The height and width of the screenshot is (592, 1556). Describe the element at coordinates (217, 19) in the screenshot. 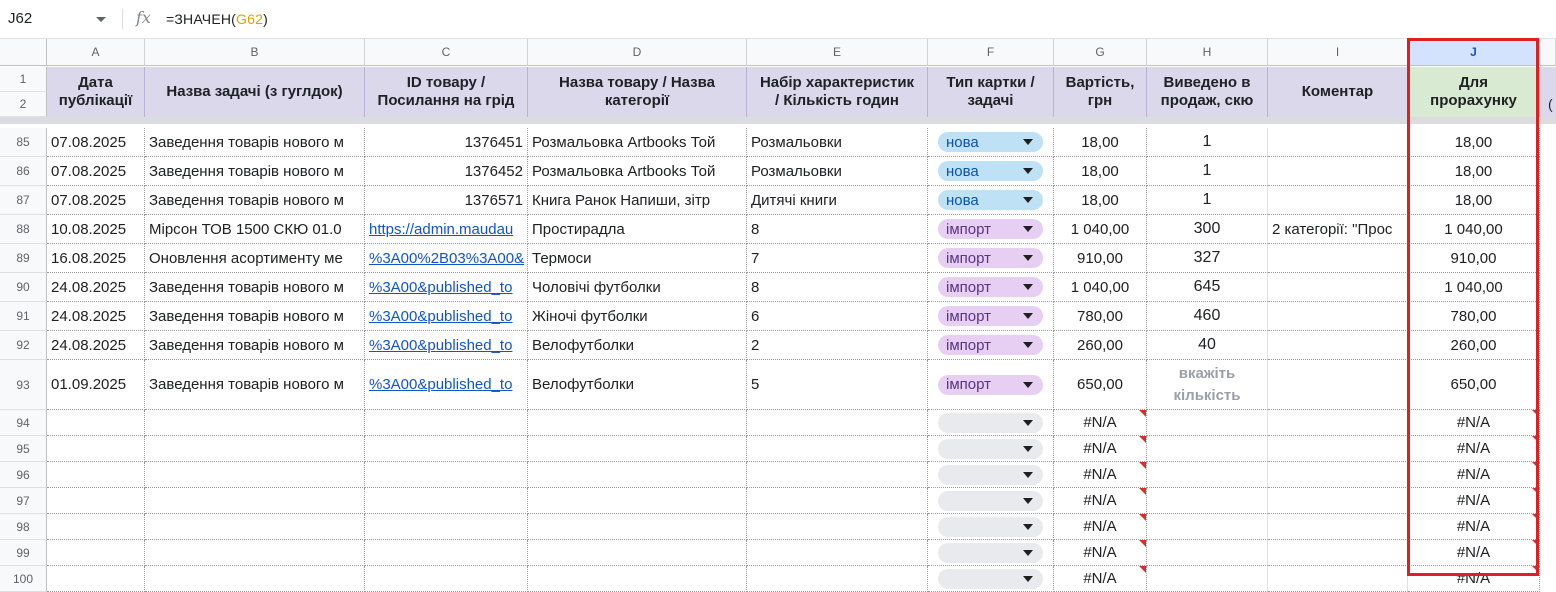

I see `formula-input: =ЗНАЧЕН(G62)` at that location.